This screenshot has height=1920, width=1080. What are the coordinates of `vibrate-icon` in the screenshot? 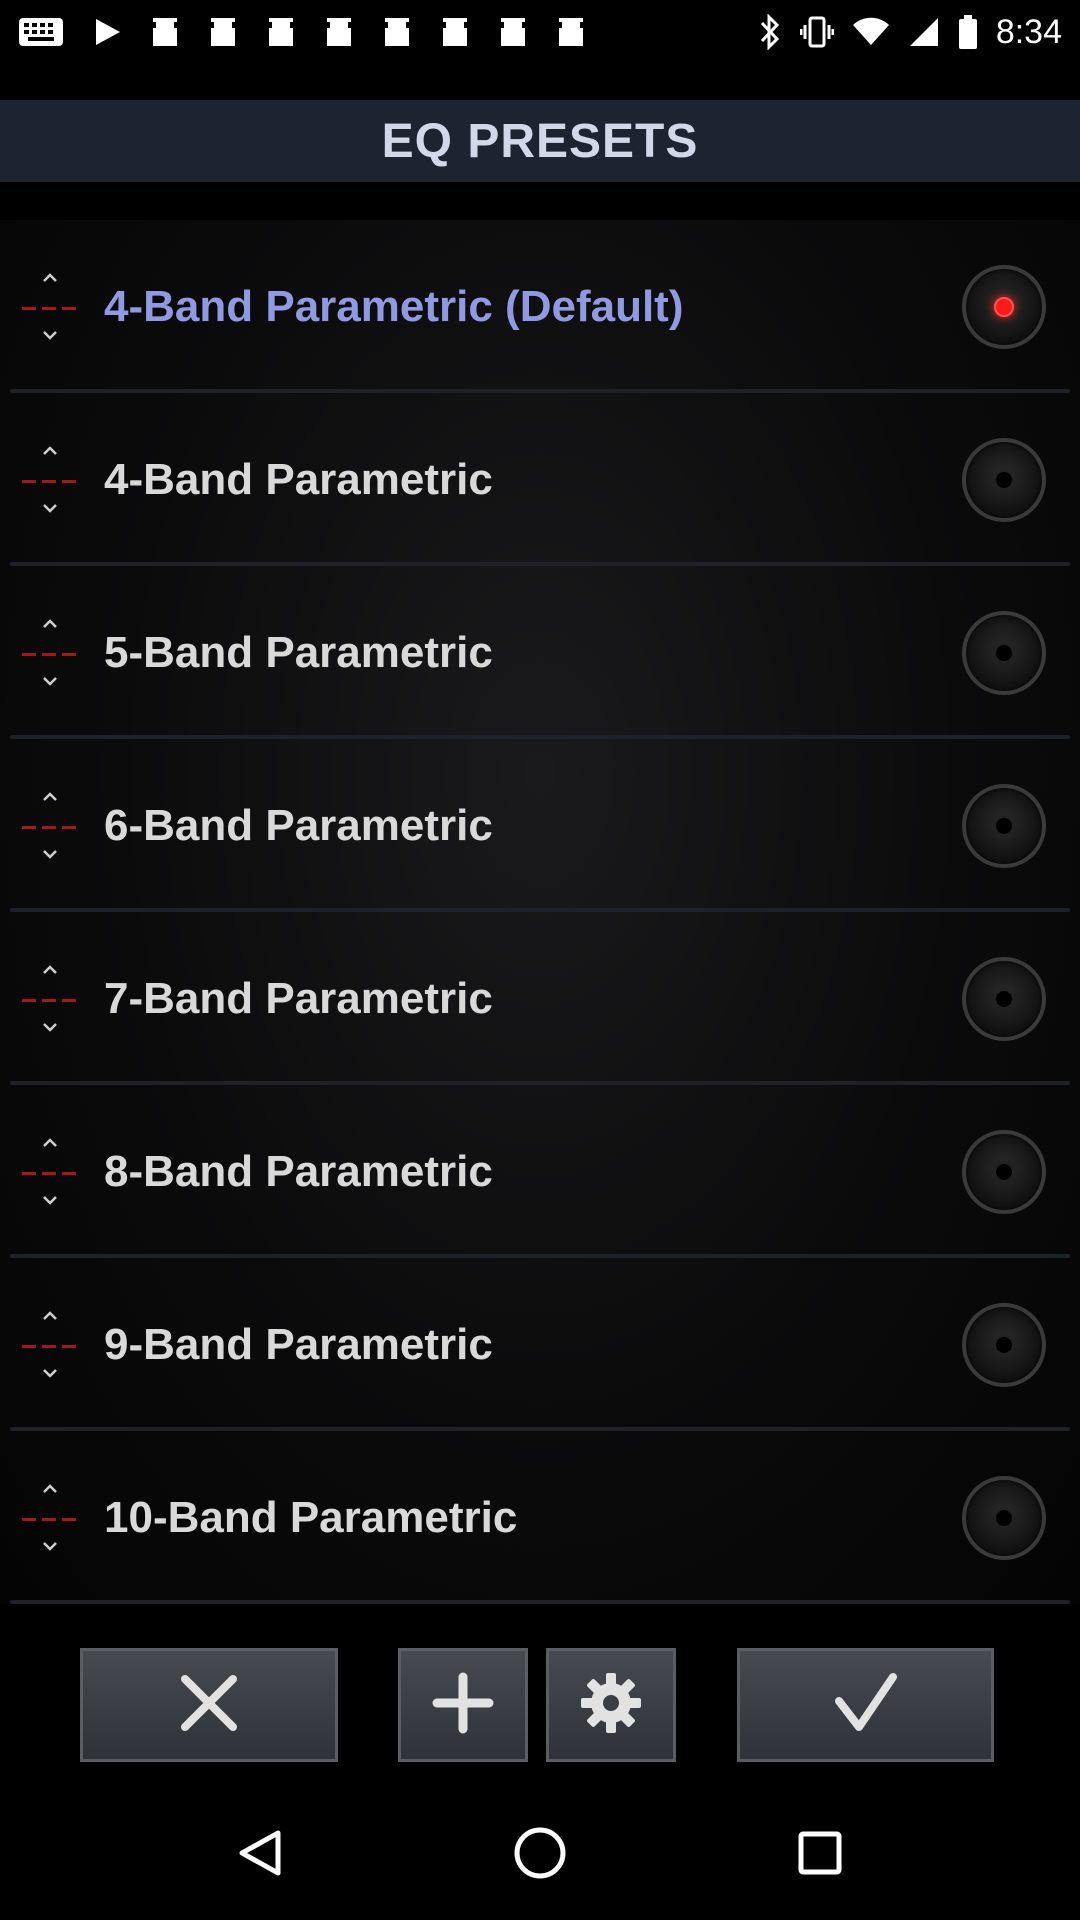 It's located at (816, 32).